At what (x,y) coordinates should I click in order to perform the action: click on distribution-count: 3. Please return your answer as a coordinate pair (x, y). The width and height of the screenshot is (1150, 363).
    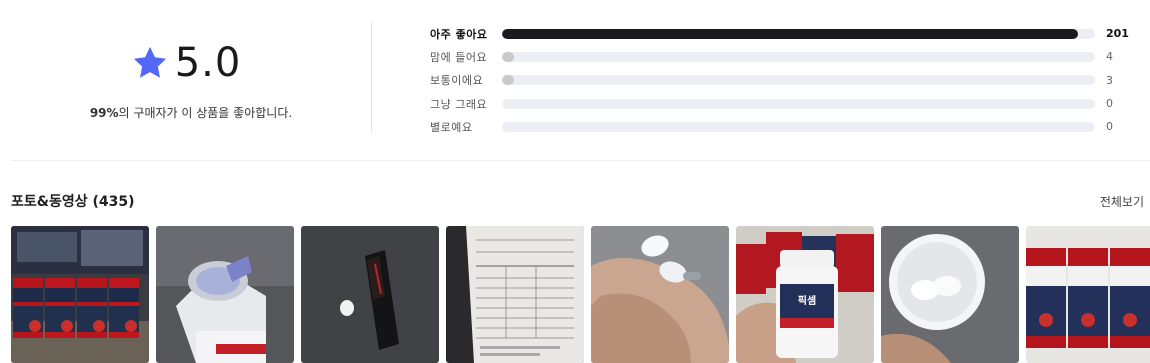
    Looking at the image, I should click on (1109, 80).